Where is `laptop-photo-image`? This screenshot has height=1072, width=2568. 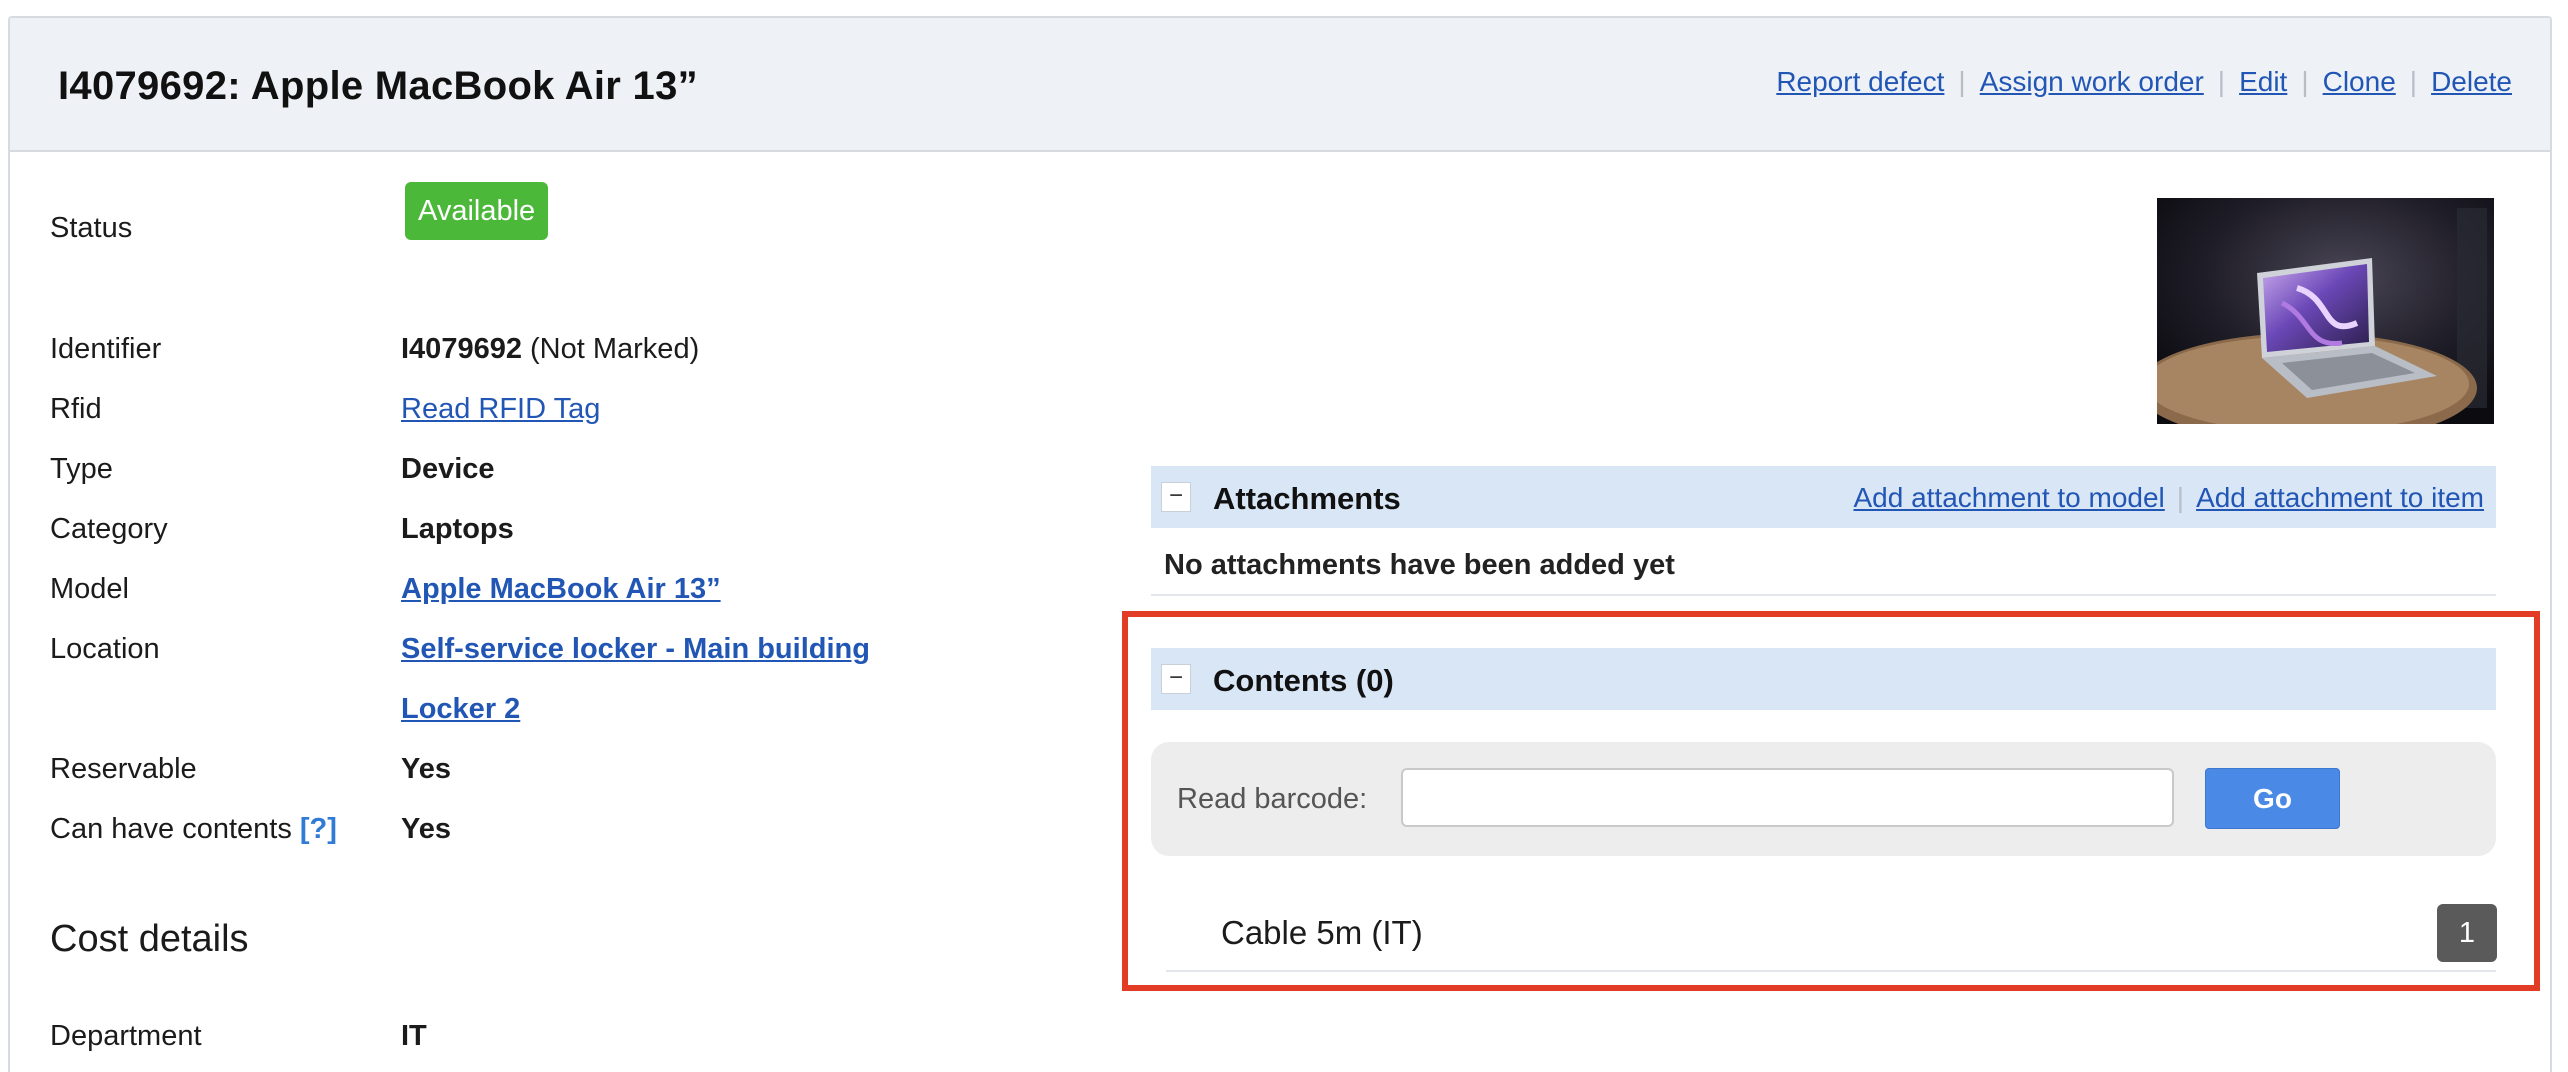
laptop-photo-image is located at coordinates (2325, 311).